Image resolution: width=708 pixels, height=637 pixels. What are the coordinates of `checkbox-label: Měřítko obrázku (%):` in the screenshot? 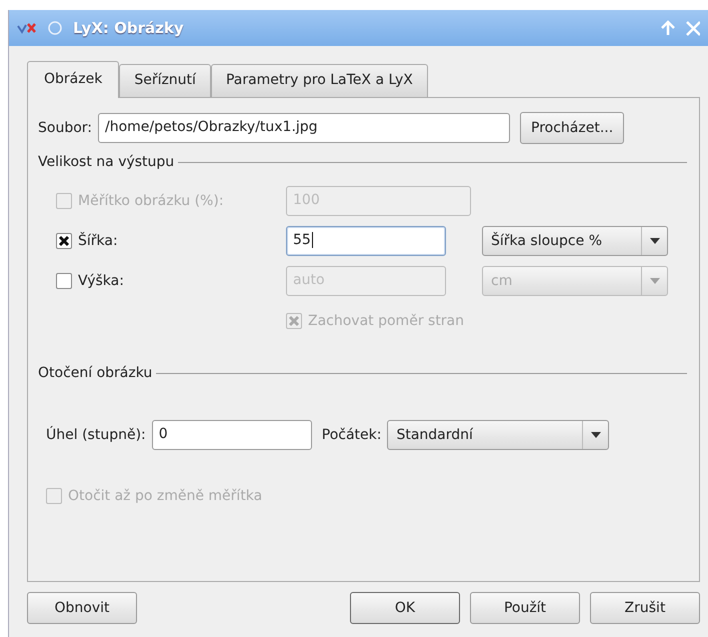 It's located at (151, 201).